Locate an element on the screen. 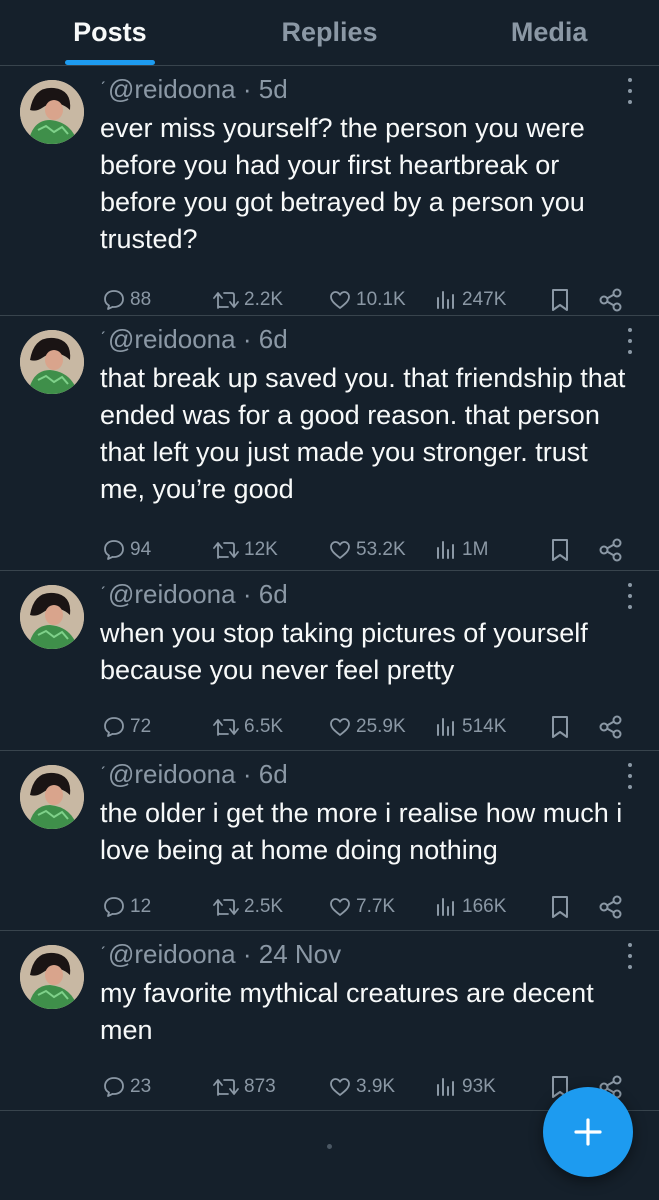  post-actions: 12 2.5K 7.7K 166K is located at coordinates (367, 907).